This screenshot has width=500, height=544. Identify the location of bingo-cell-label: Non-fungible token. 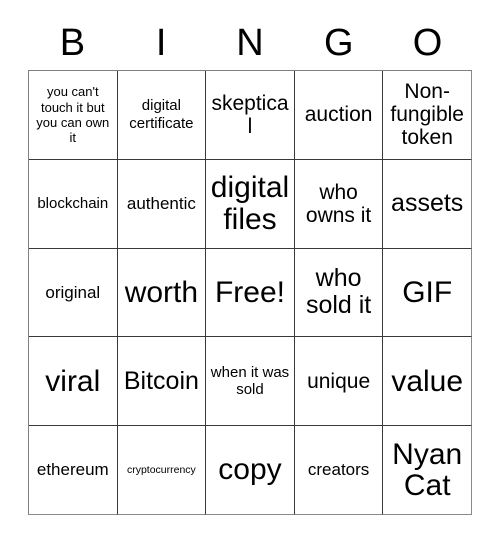
(427, 115).